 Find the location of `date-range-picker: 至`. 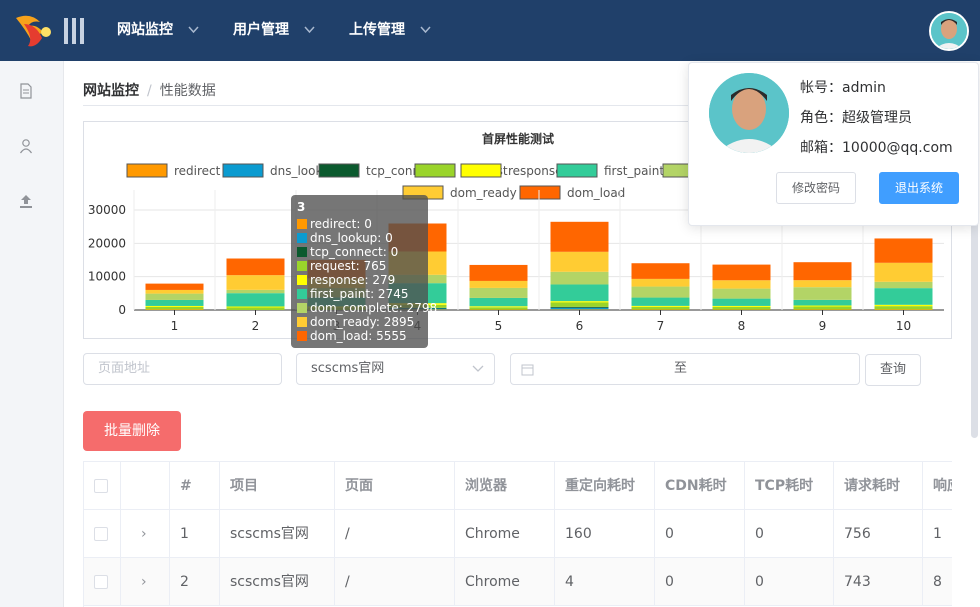

date-range-picker: 至 is located at coordinates (685, 369).